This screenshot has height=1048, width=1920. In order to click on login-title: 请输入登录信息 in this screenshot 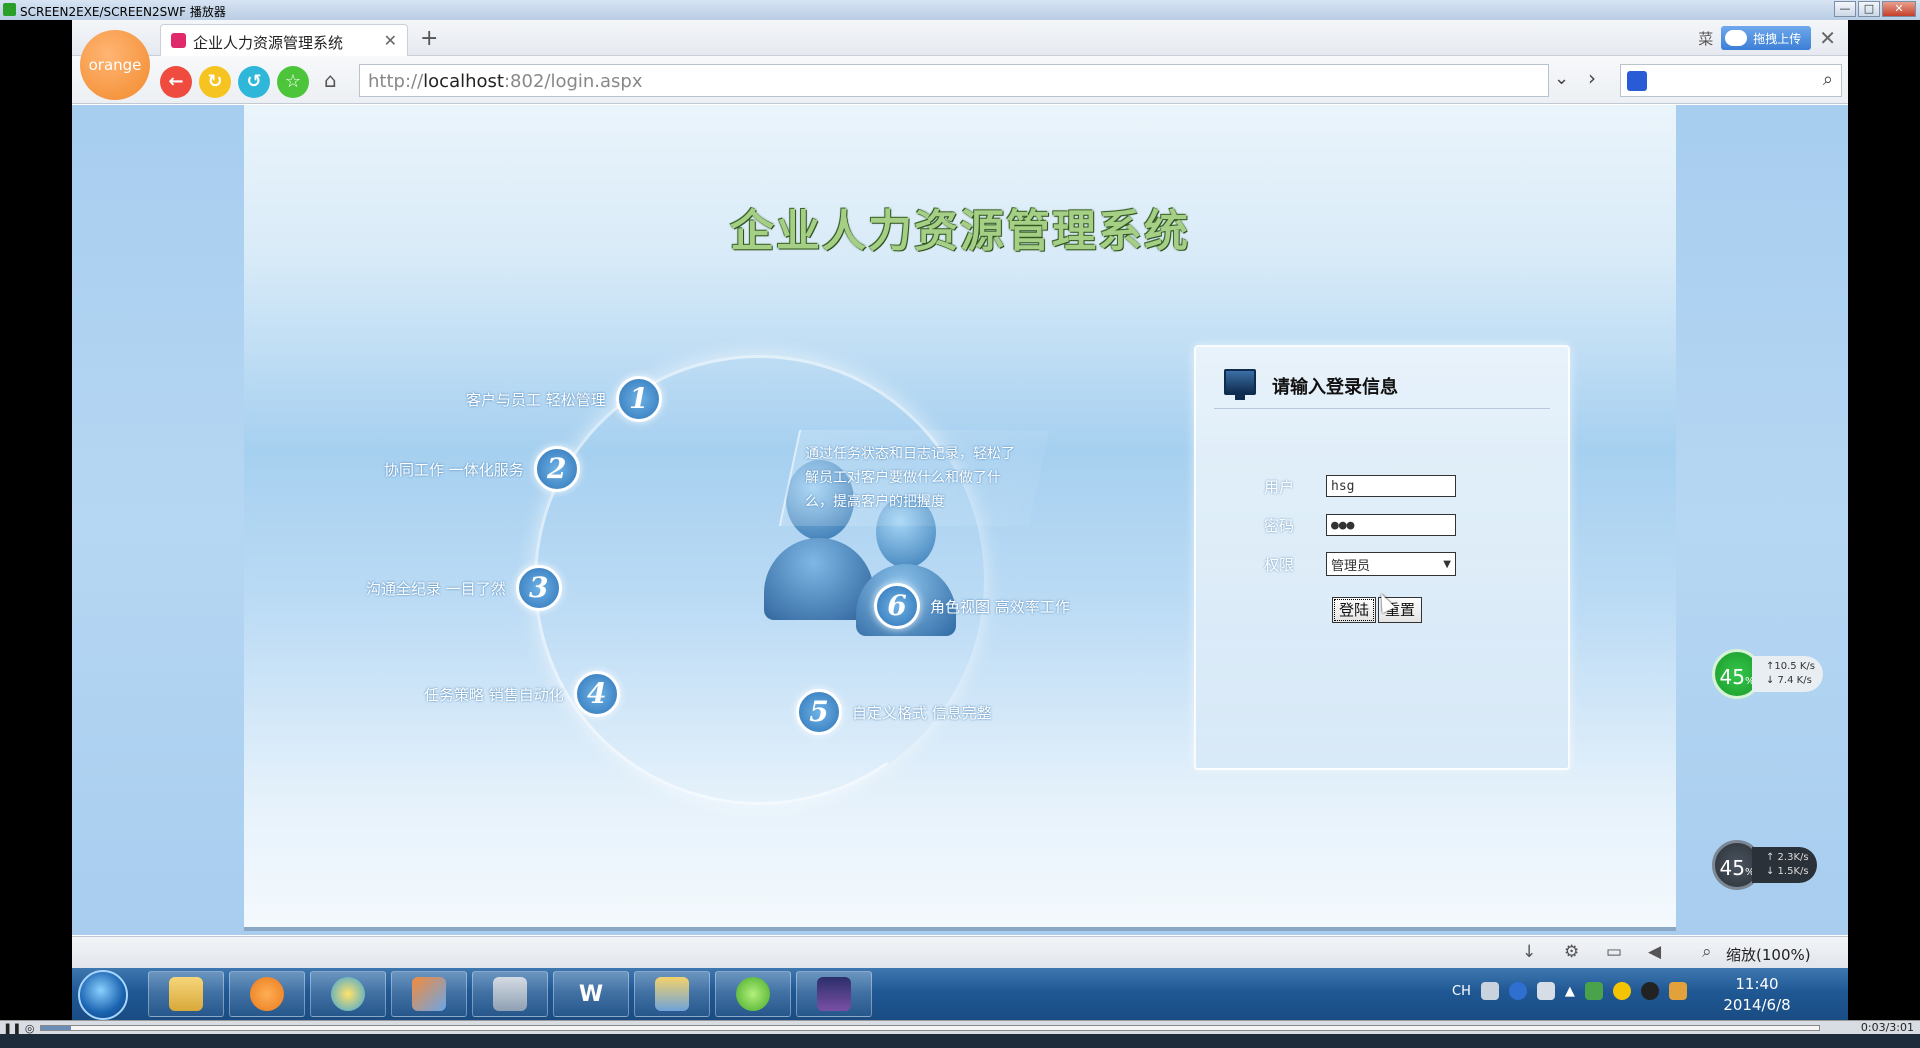, I will do `click(1335, 387)`.